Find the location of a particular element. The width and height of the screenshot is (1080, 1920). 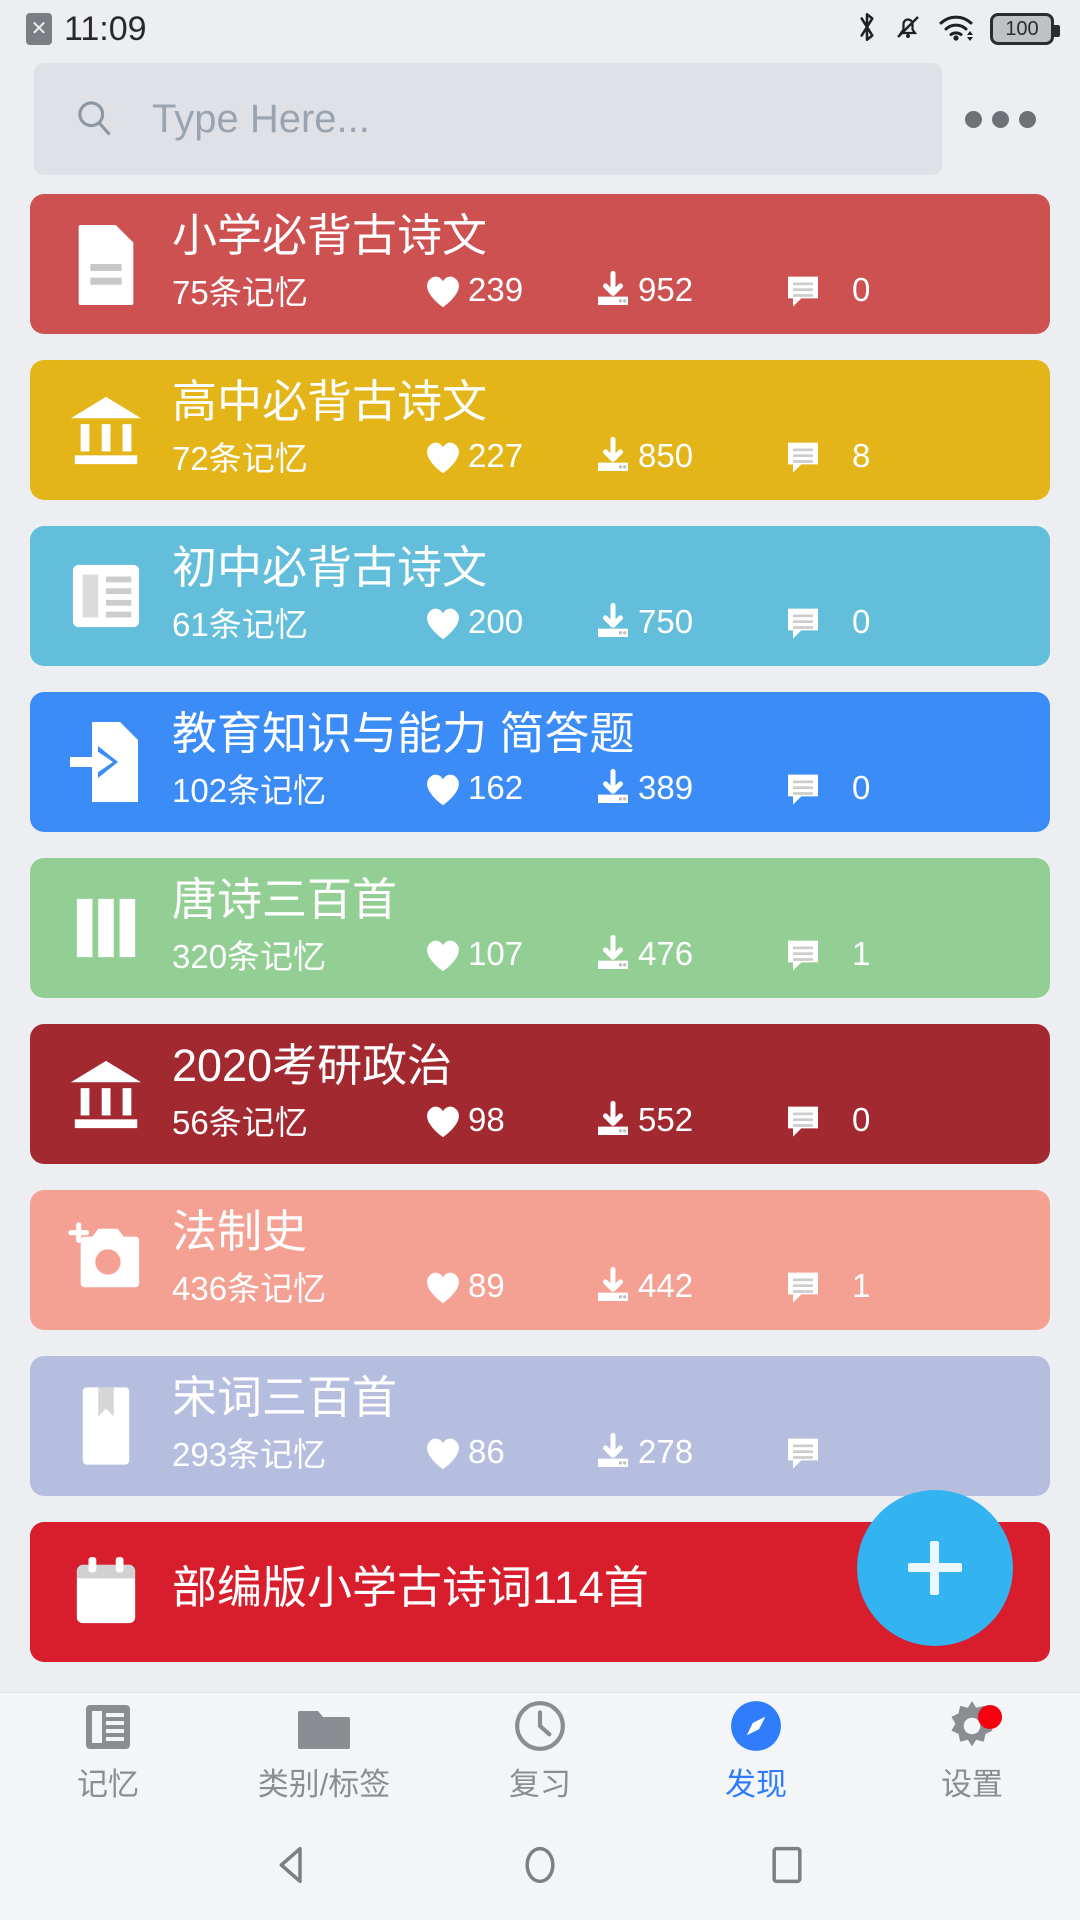

deck-likes: 200 is located at coordinates (507, 622).